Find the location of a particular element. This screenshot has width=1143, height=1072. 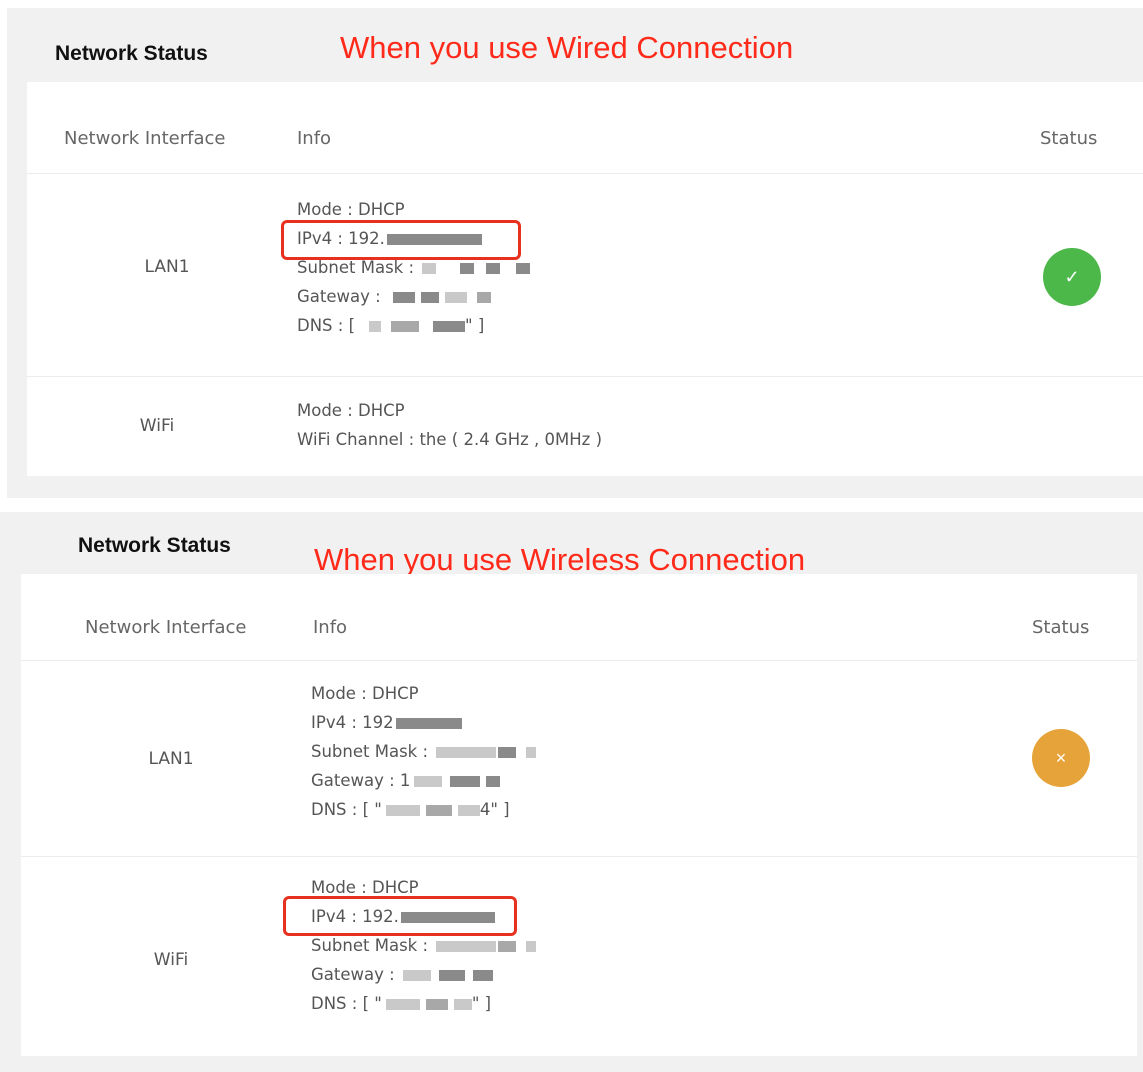

wifi-channel-text: WiFi Channel : the ( 2.4 GHz , 0MHz ) is located at coordinates (450, 439).